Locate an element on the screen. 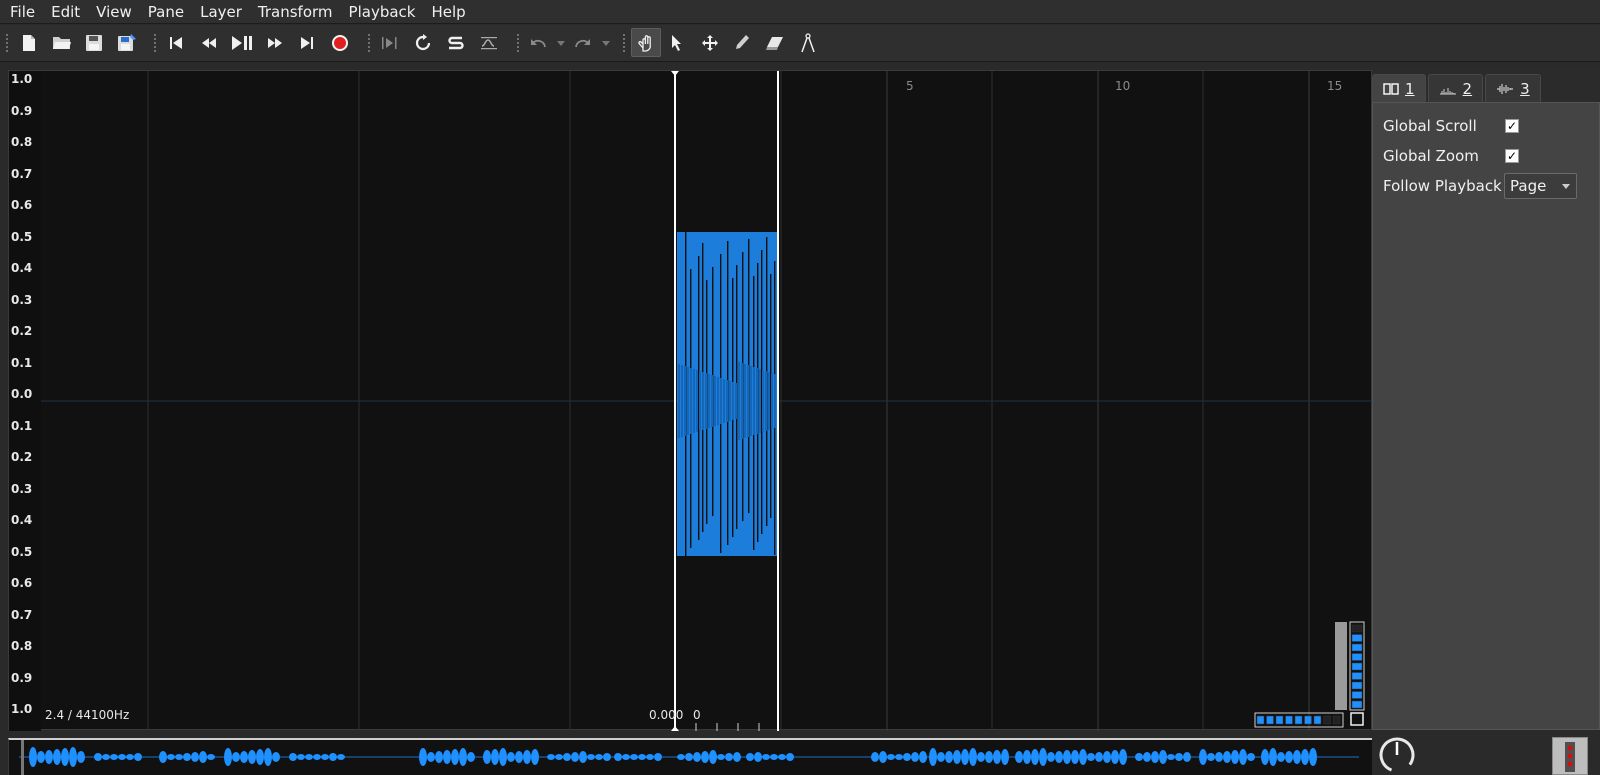 The width and height of the screenshot is (1600, 775). level-meter-icon is located at coordinates (1570, 756).